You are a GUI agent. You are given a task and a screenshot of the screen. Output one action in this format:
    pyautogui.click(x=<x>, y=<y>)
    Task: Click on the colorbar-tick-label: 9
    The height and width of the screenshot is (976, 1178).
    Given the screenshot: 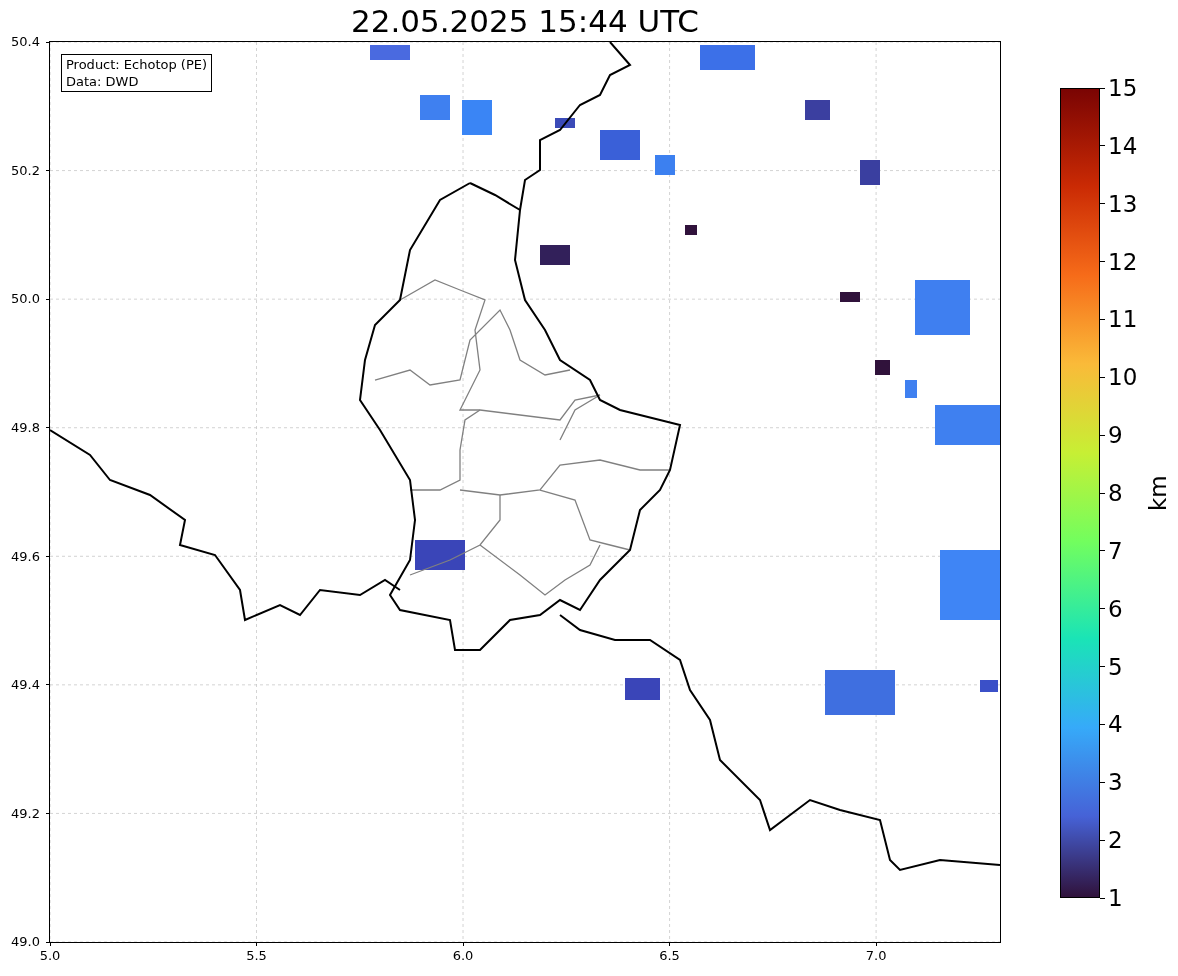 What is the action you would take?
    pyautogui.click(x=1115, y=436)
    